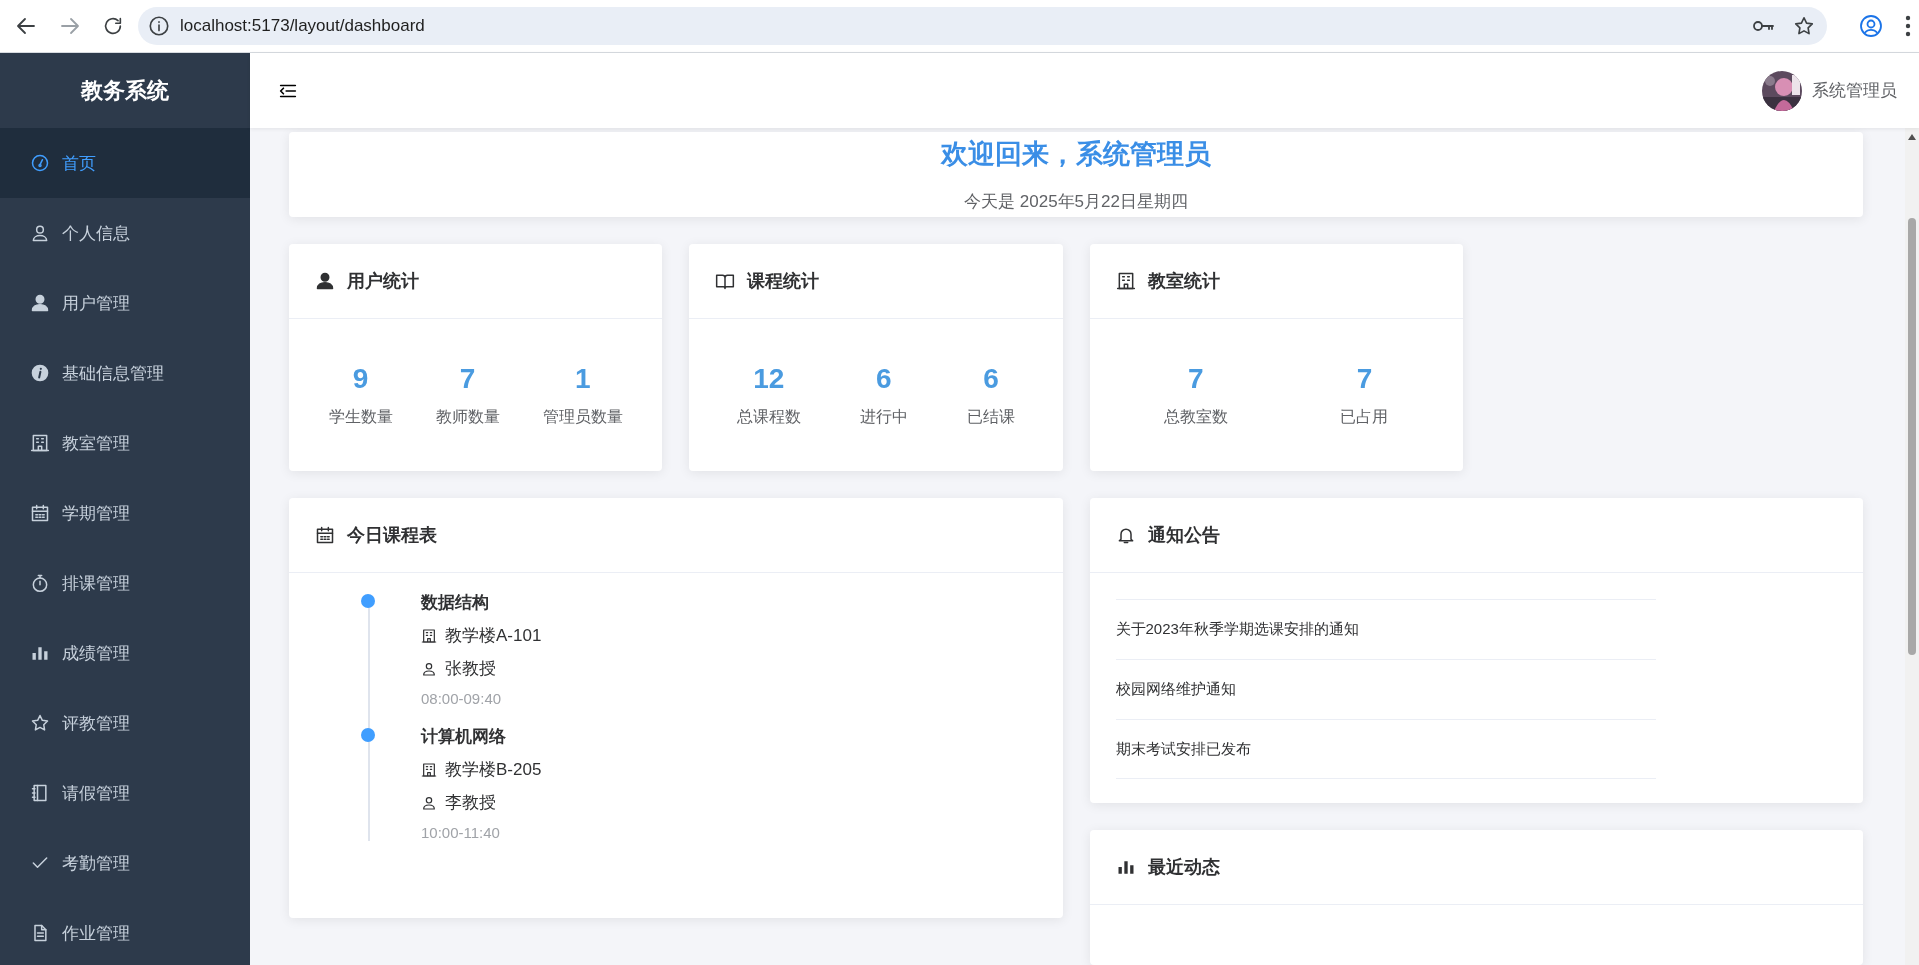 The height and width of the screenshot is (965, 1919). What do you see at coordinates (125, 931) in the screenshot?
I see `sidebar-item: 作业管理` at bounding box center [125, 931].